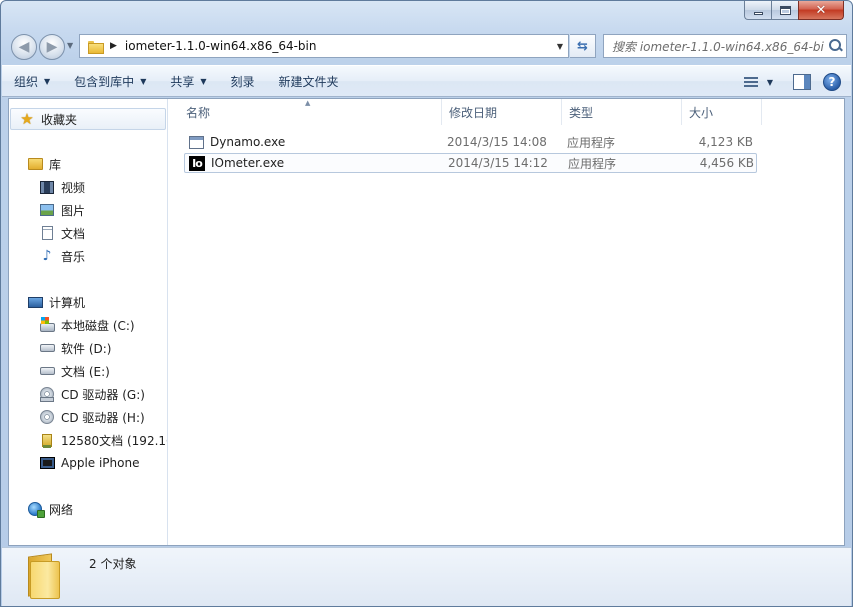 The width and height of the screenshot is (853, 607). I want to click on share-label: 共享, so click(182, 81).